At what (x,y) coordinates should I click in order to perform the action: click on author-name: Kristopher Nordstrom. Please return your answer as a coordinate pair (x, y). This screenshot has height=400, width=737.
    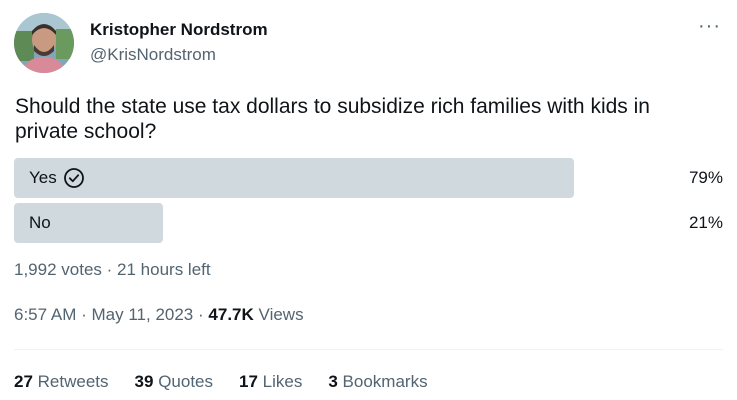
    Looking at the image, I should click on (179, 30).